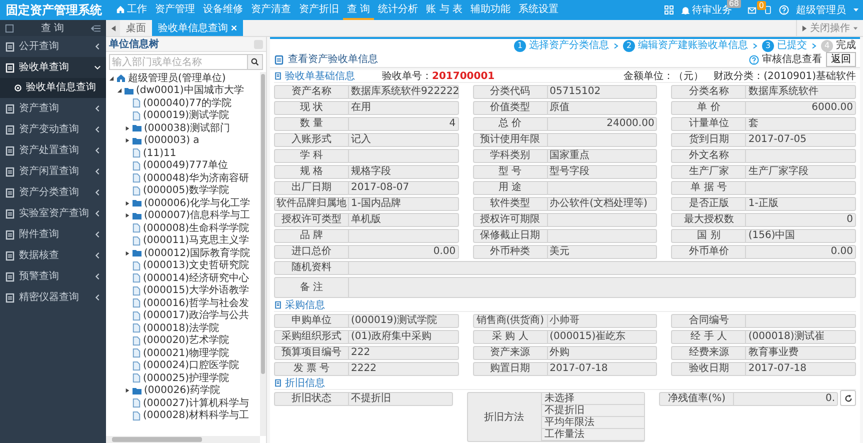 The height and width of the screenshot is (443, 863). I want to click on sidebar-item: 实验室资产查询, so click(53, 213).